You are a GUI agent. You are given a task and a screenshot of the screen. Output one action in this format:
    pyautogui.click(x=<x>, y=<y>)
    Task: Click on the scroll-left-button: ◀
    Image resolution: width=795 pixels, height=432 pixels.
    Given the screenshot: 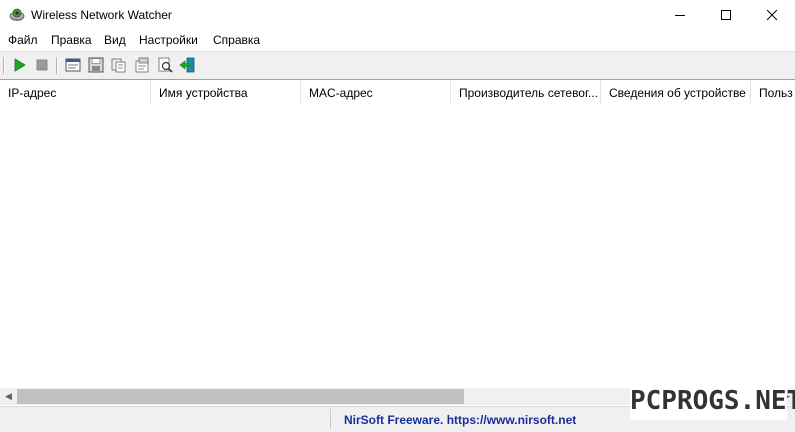 What is the action you would take?
    pyautogui.click(x=8, y=396)
    